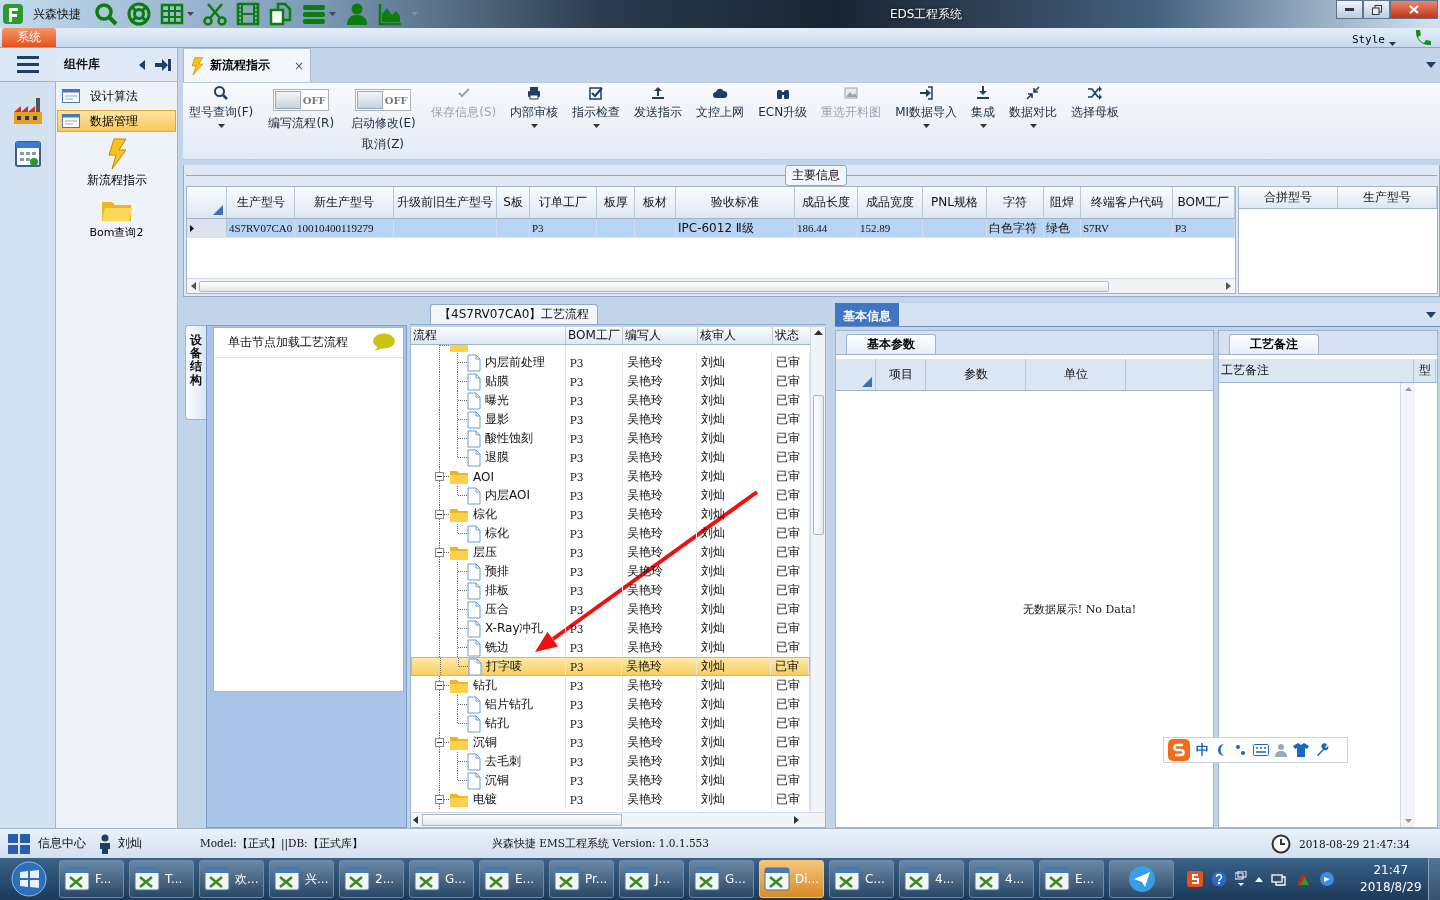  I want to click on tree-row: 层压 P3 吴艳玲 刘灿 已审, so click(611, 552).